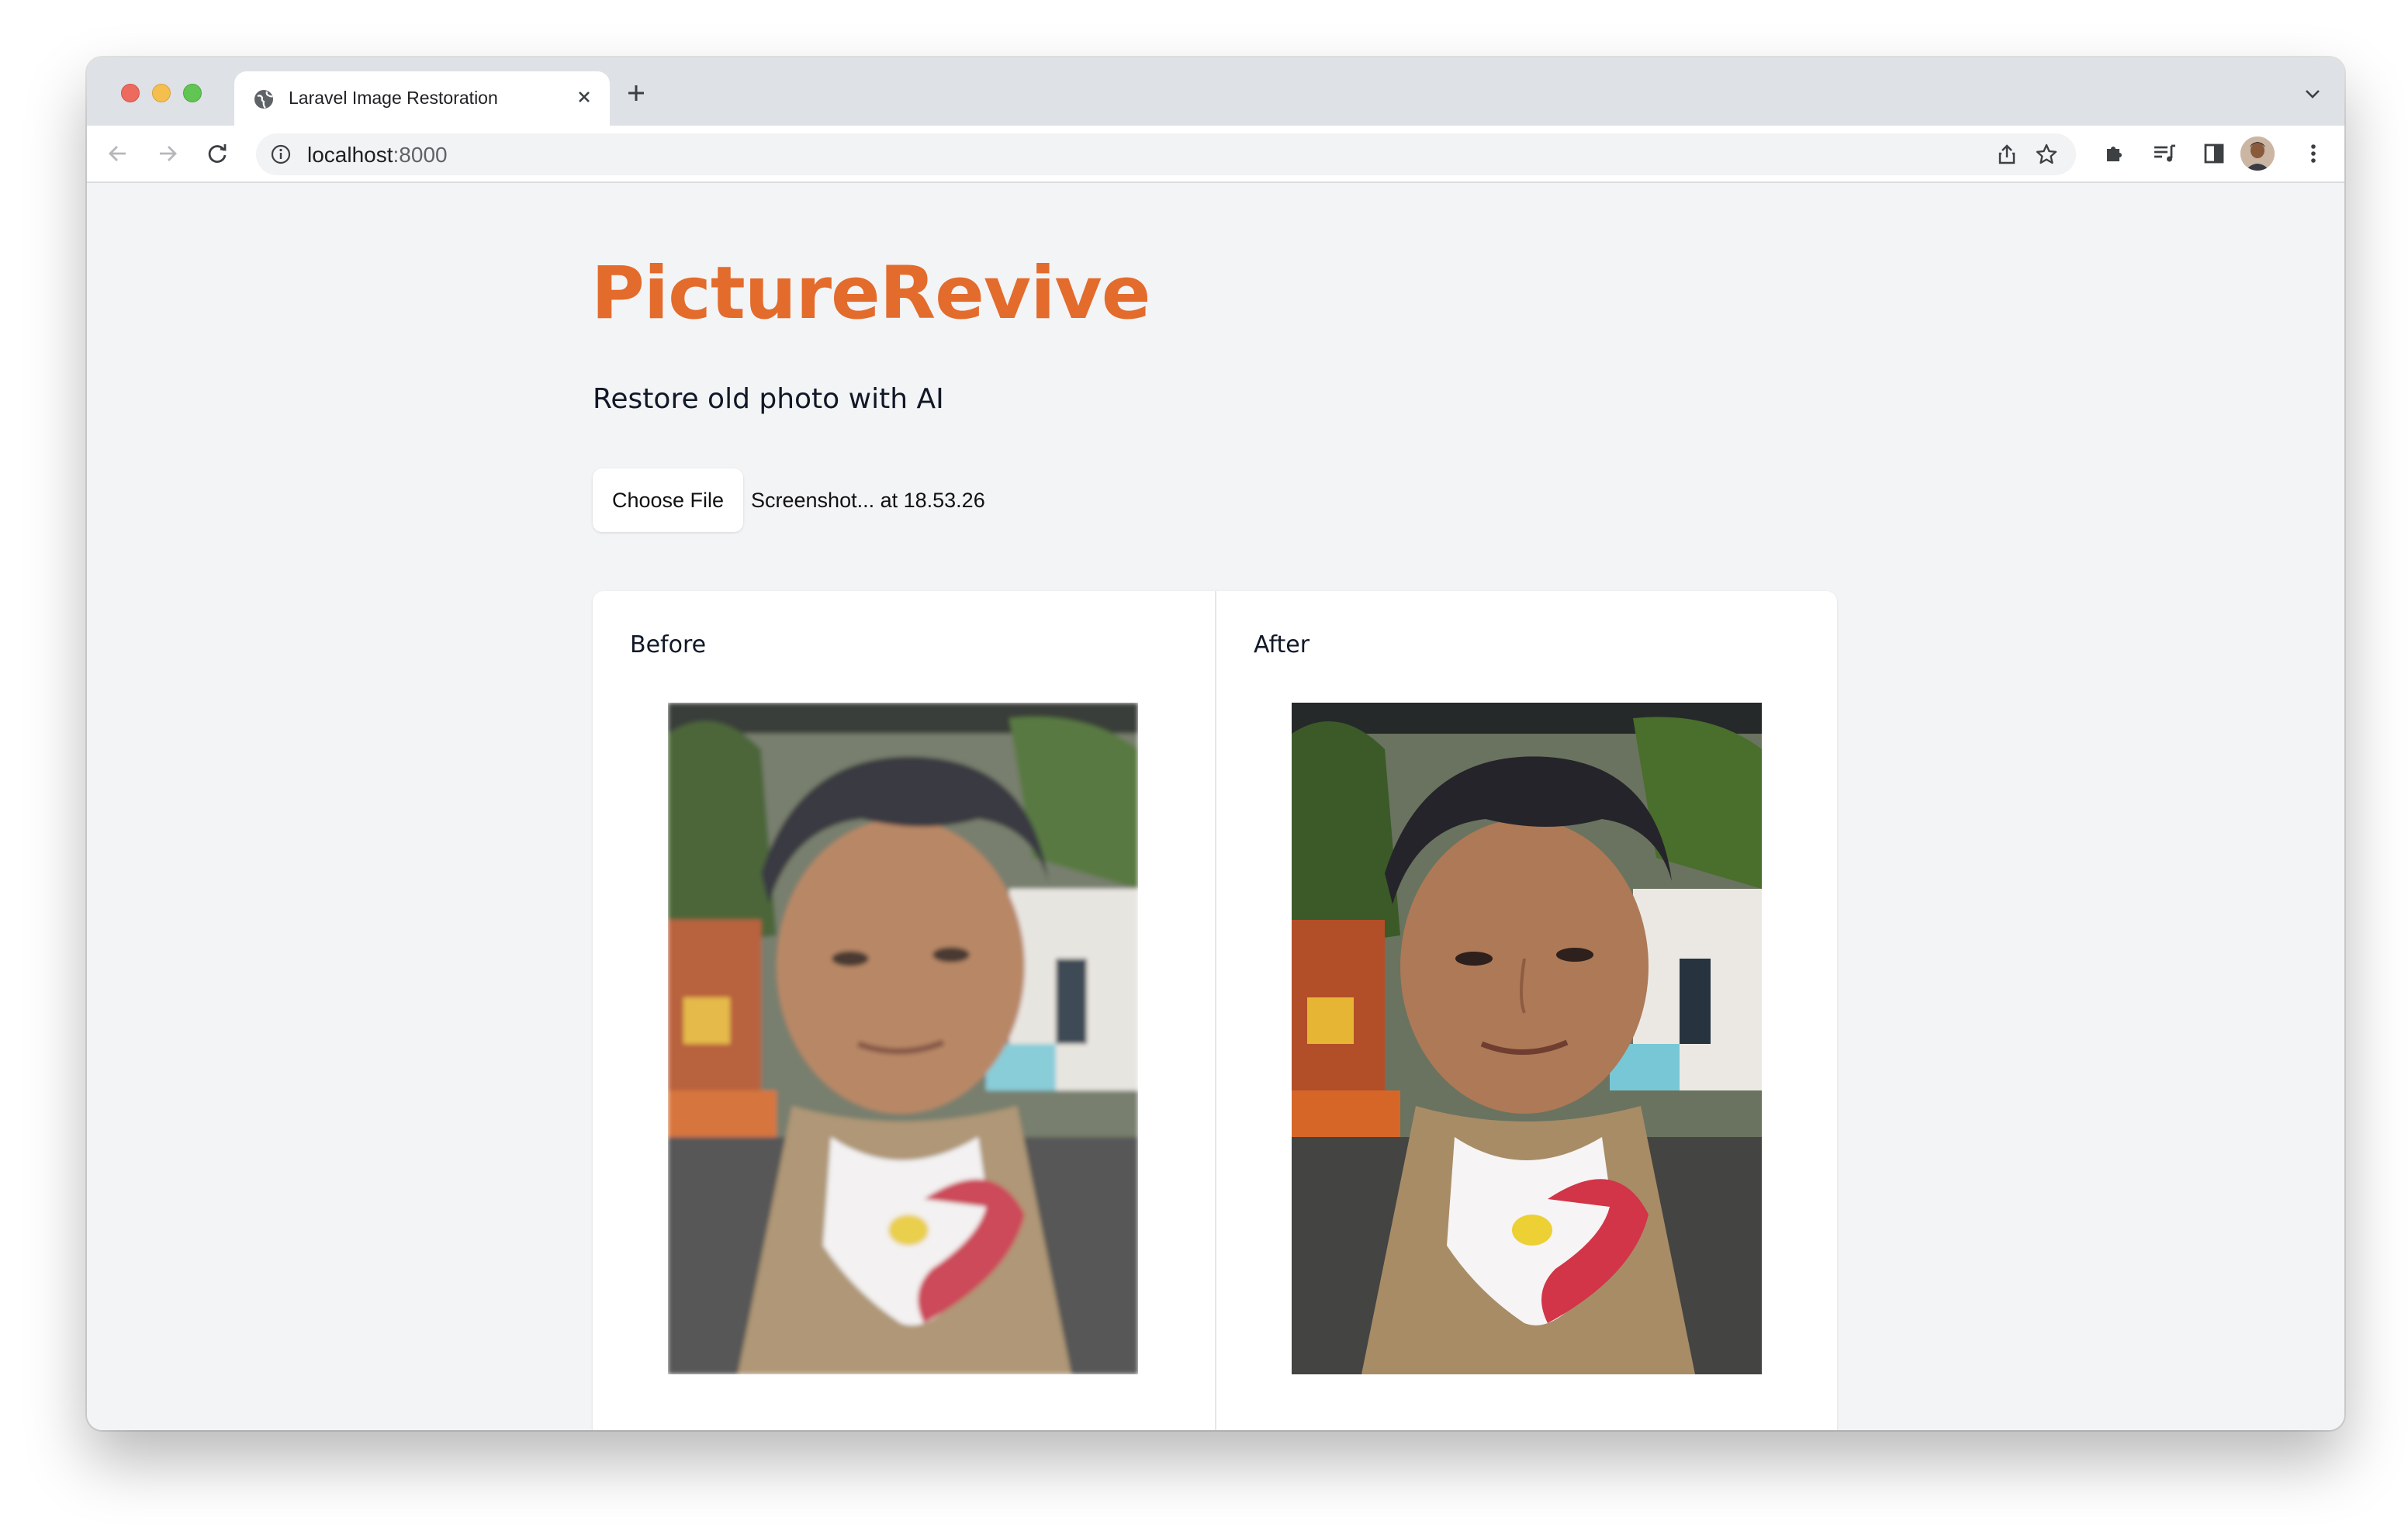 The height and width of the screenshot is (1531, 2408). I want to click on reload-icon, so click(217, 154).